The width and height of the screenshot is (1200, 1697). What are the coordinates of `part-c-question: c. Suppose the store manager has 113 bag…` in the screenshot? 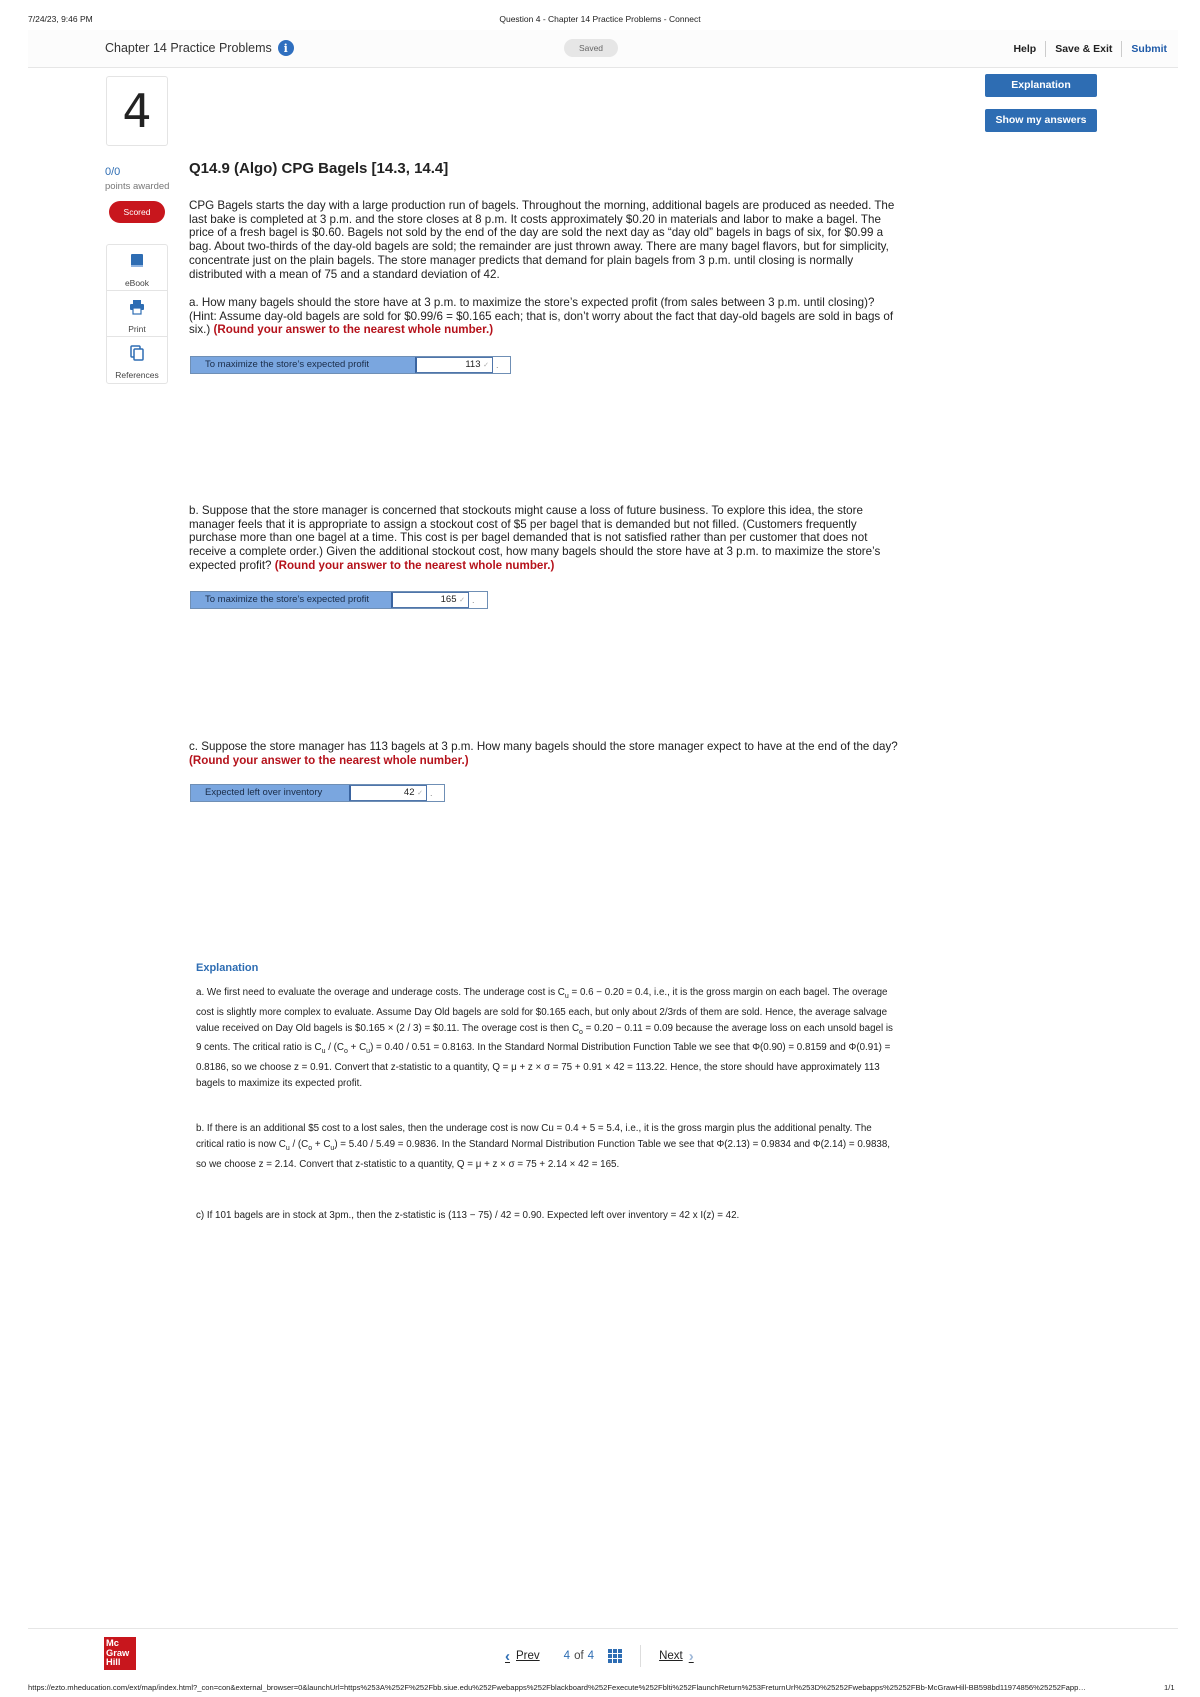 It's located at (543, 746).